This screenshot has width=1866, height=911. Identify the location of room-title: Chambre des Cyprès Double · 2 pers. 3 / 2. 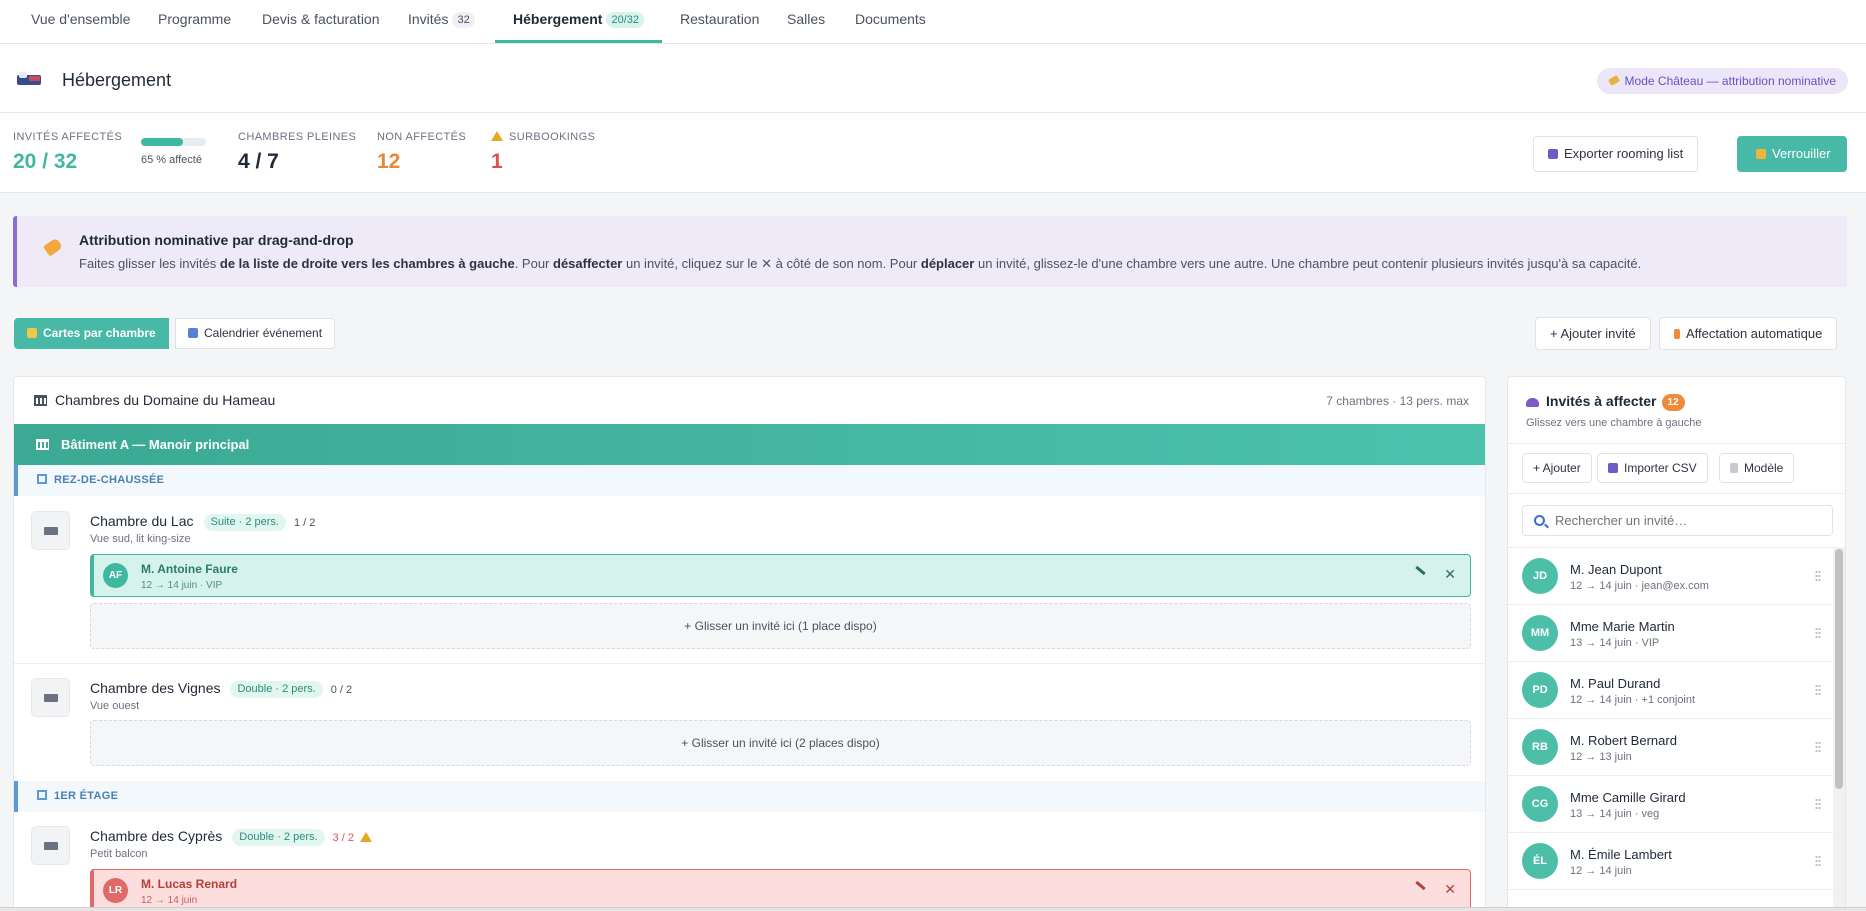
(234, 837).